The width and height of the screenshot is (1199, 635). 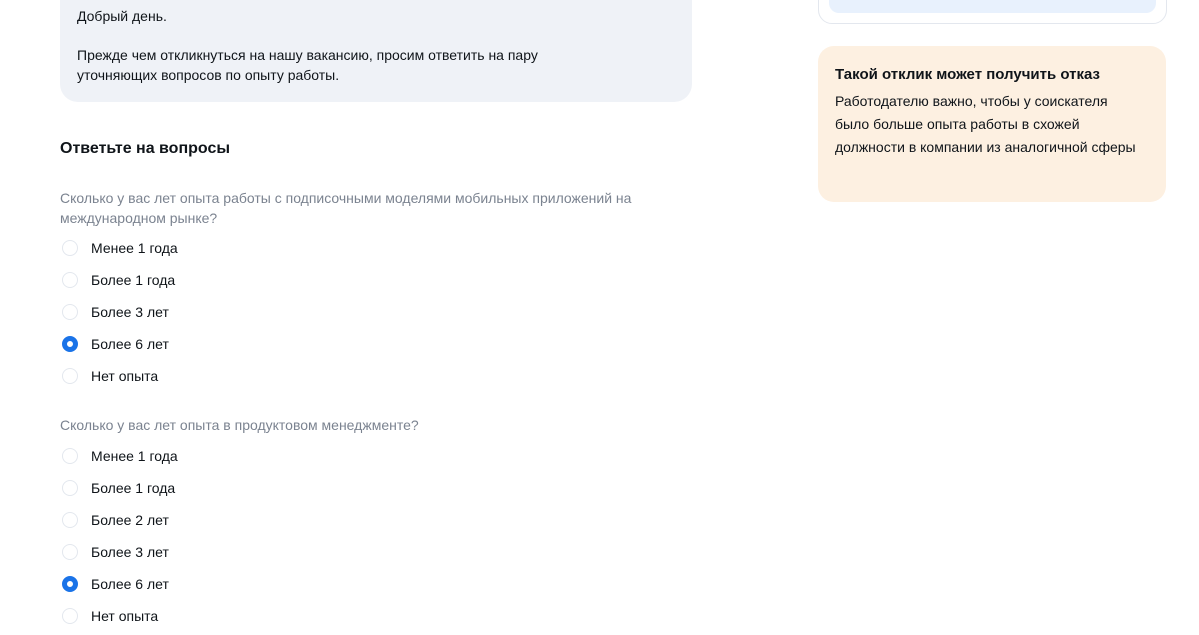 I want to click on radio-option: Более 2 лет, so click(x=380, y=520).